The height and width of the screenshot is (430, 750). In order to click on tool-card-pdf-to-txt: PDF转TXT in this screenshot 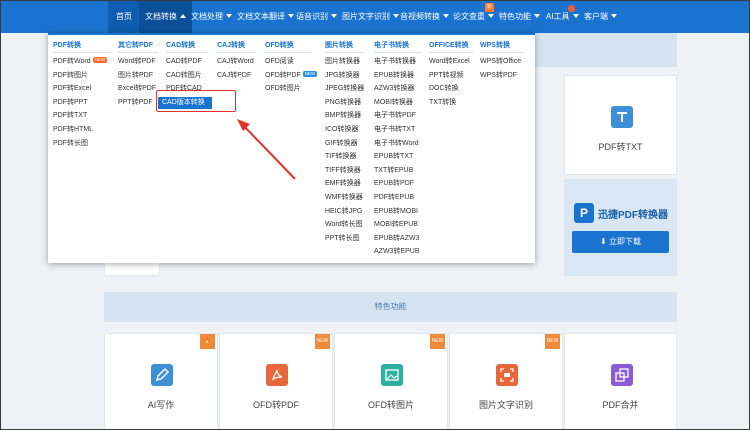, I will do `click(620, 125)`.